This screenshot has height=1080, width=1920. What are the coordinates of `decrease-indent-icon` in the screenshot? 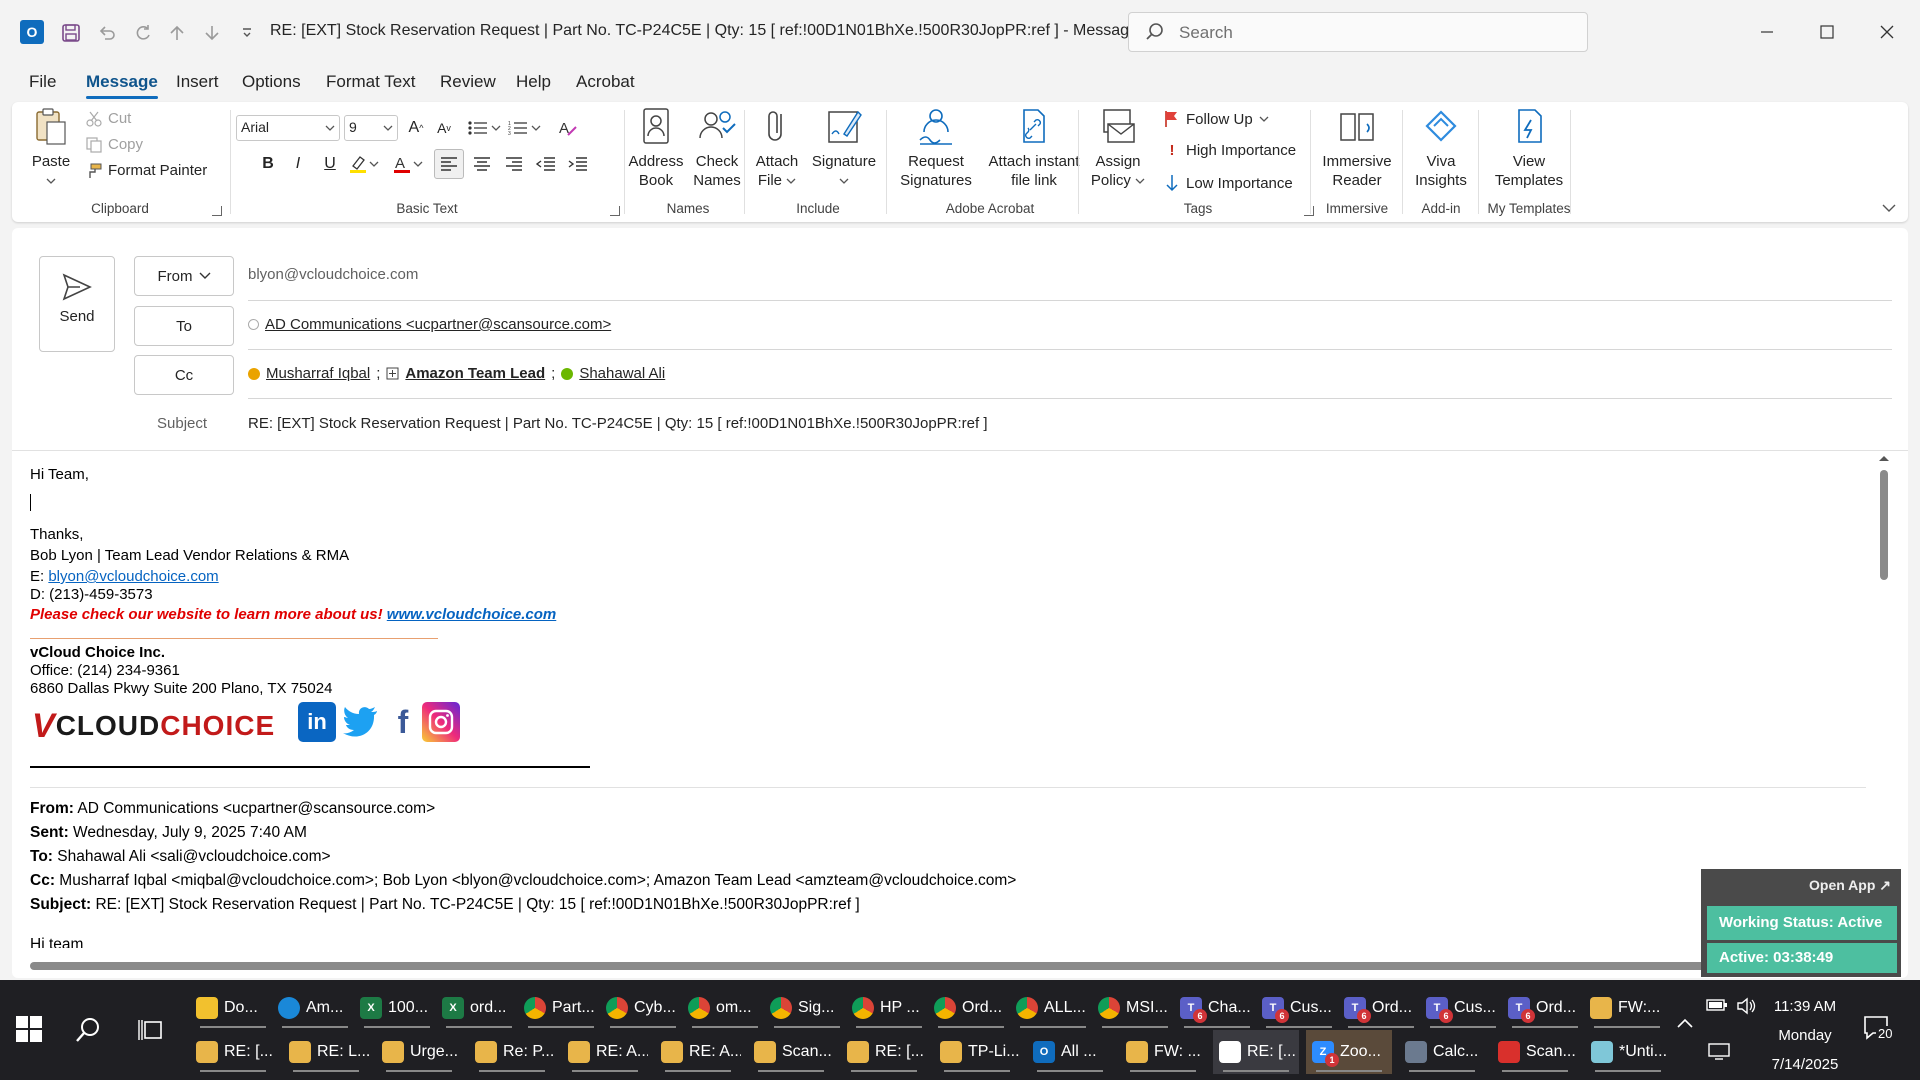 It's located at (546, 164).